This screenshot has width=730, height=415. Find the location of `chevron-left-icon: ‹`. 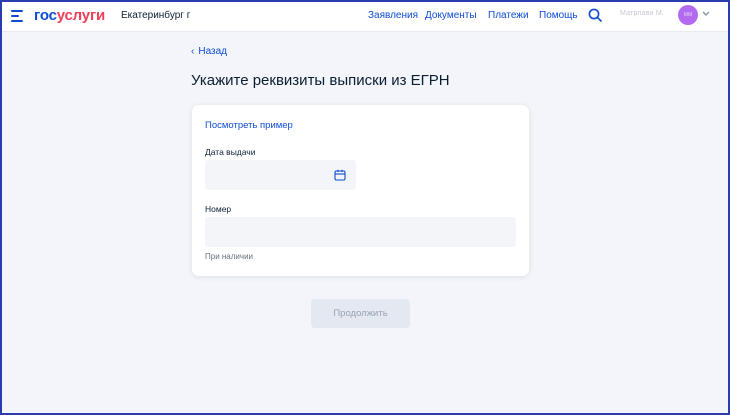

chevron-left-icon: ‹ is located at coordinates (193, 51).